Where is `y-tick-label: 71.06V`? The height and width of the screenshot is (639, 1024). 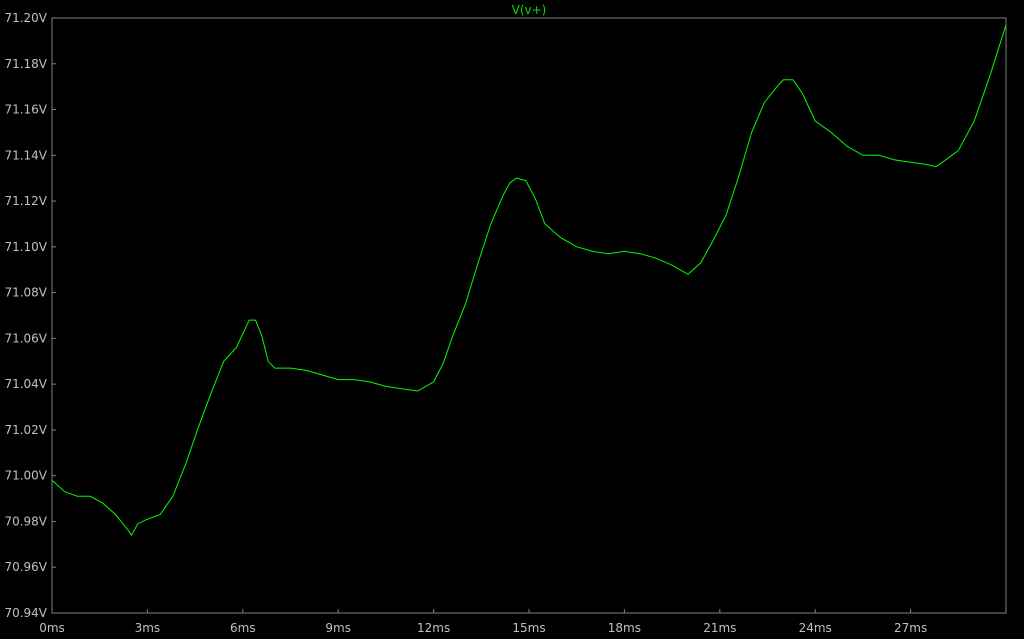 y-tick-label: 71.06V is located at coordinates (25, 338).